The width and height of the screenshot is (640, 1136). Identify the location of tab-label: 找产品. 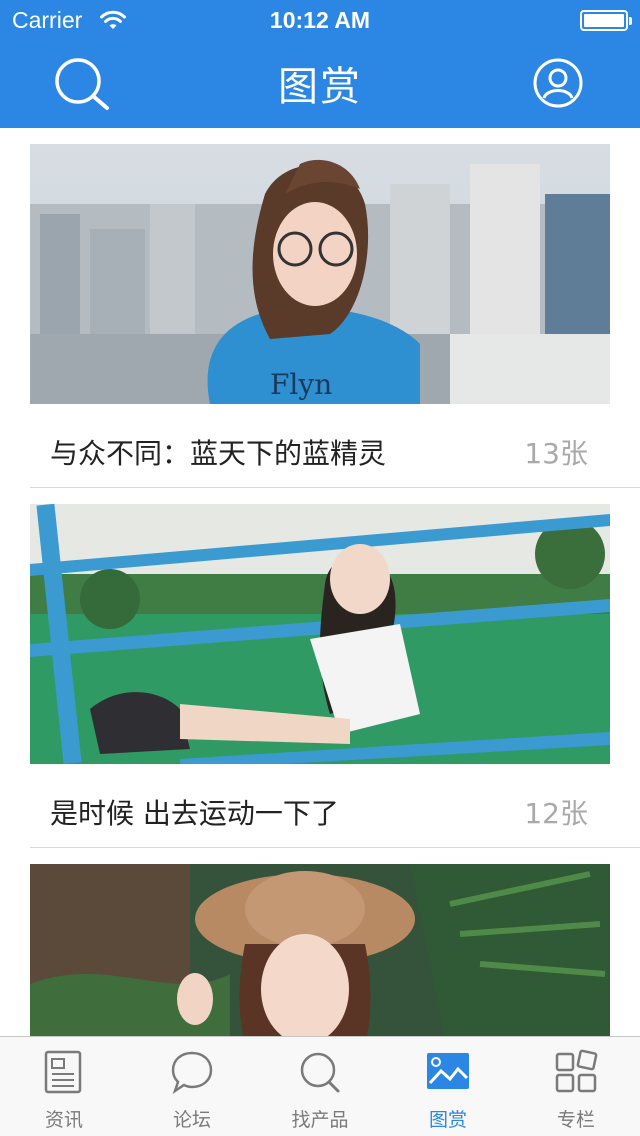
(320, 1120).